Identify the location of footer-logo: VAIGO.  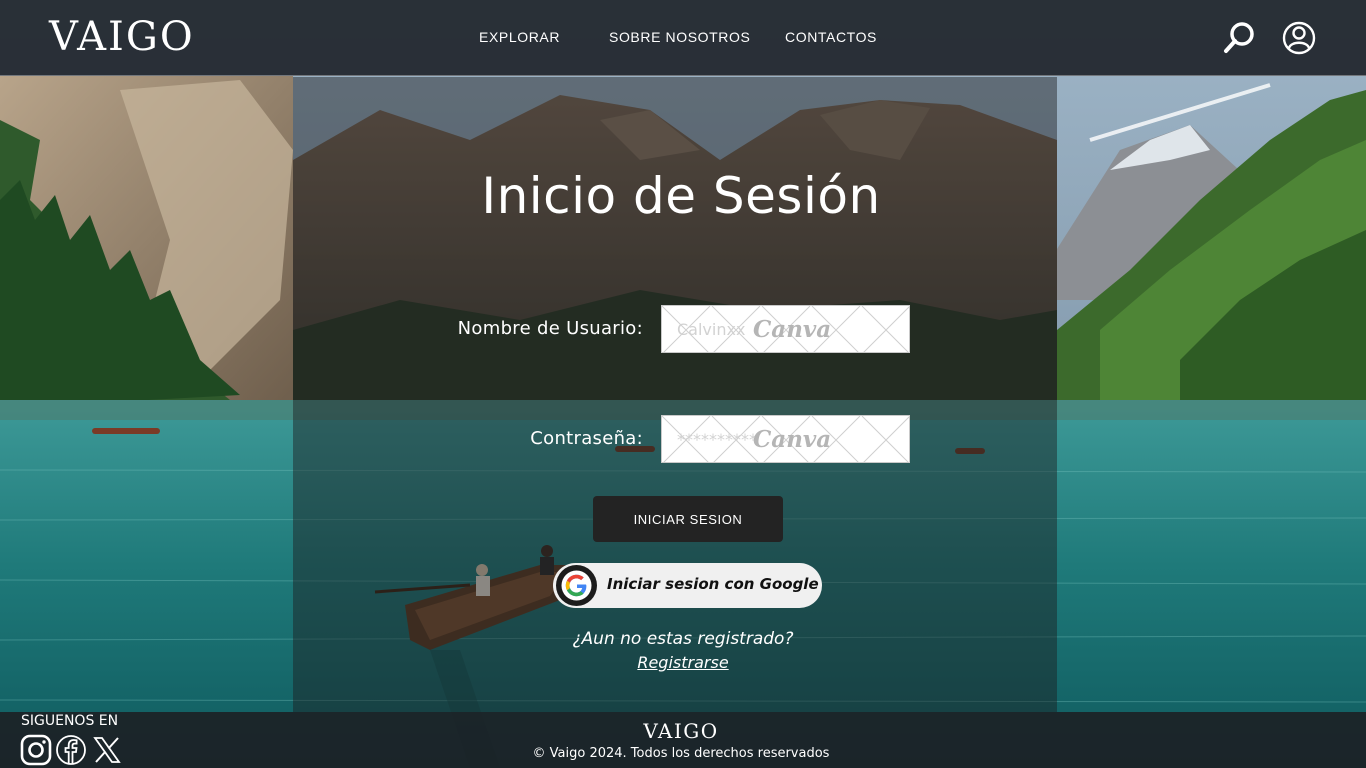
(681, 731).